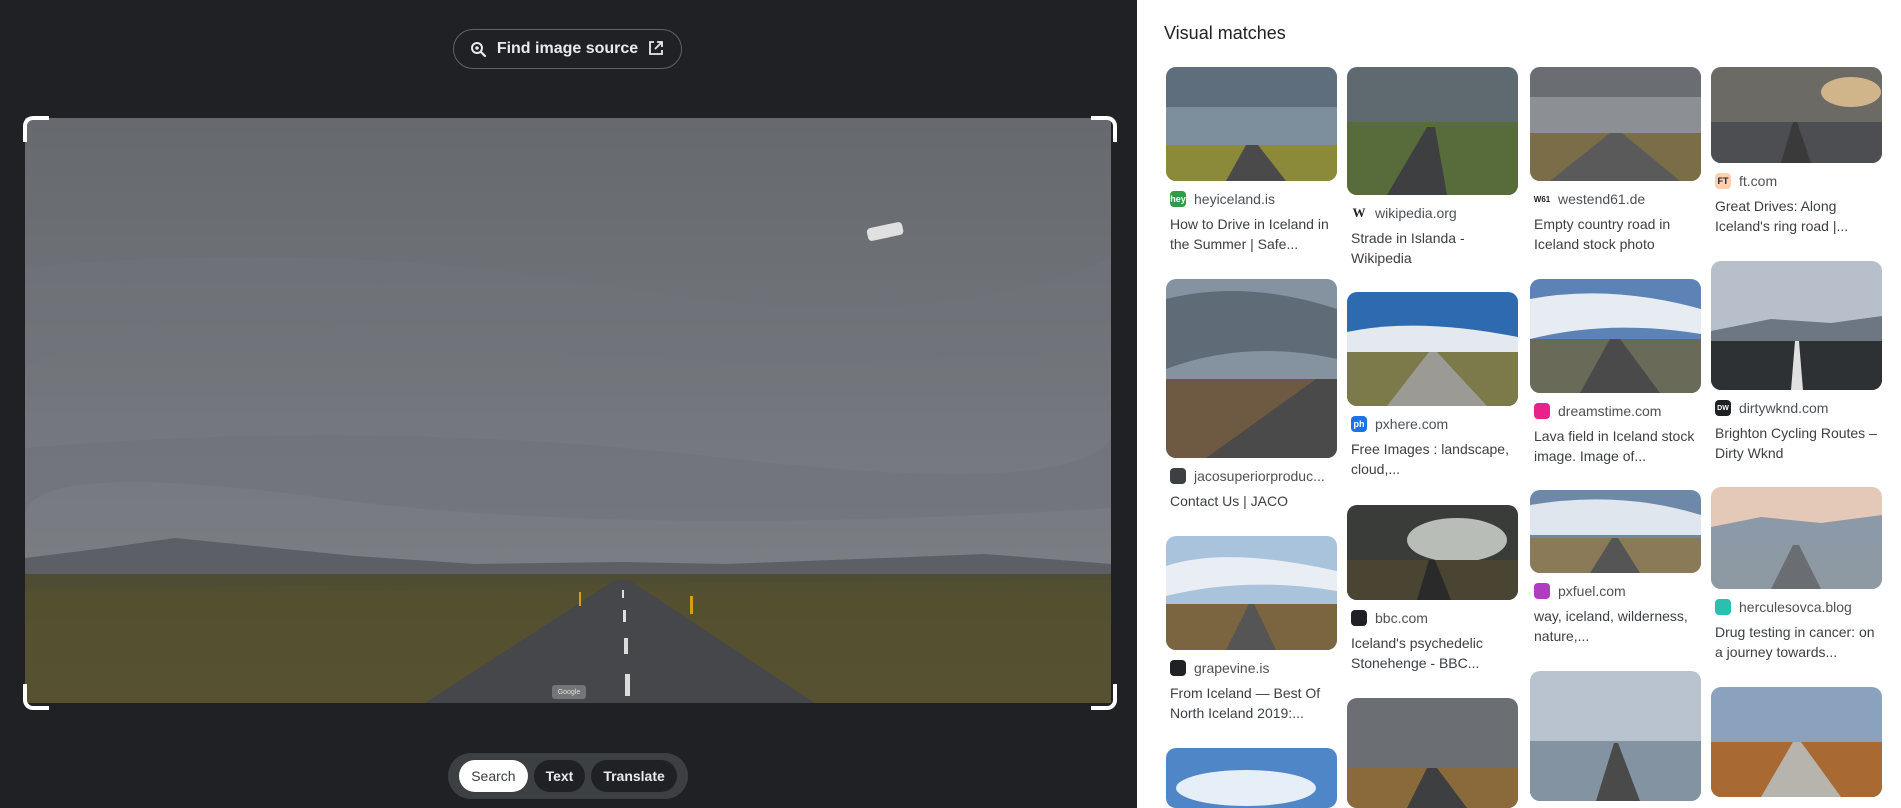  I want to click on match-caption: Brighton Cycling Routes – Dirty Wknd, so click(1796, 443).